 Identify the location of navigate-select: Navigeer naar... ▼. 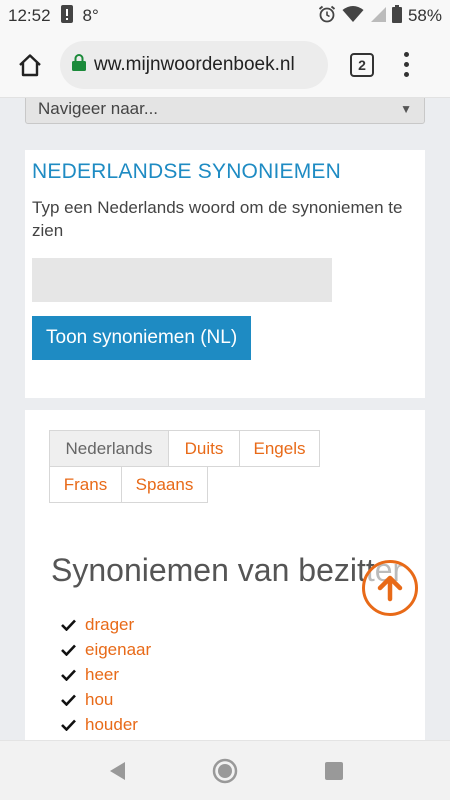
(225, 111).